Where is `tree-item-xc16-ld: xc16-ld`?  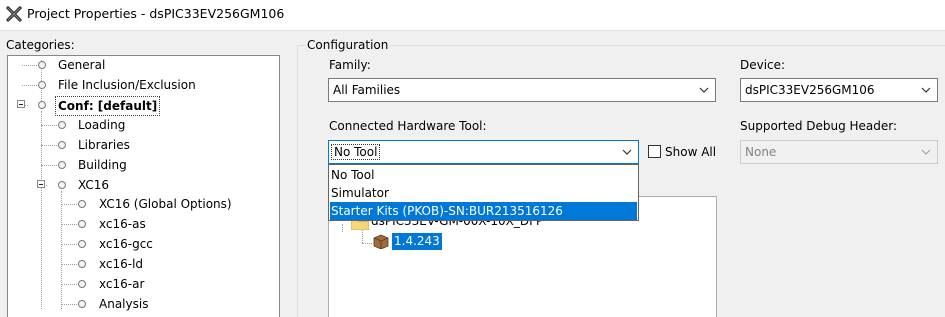
tree-item-xc16-ld: xc16-ld is located at coordinates (138, 264).